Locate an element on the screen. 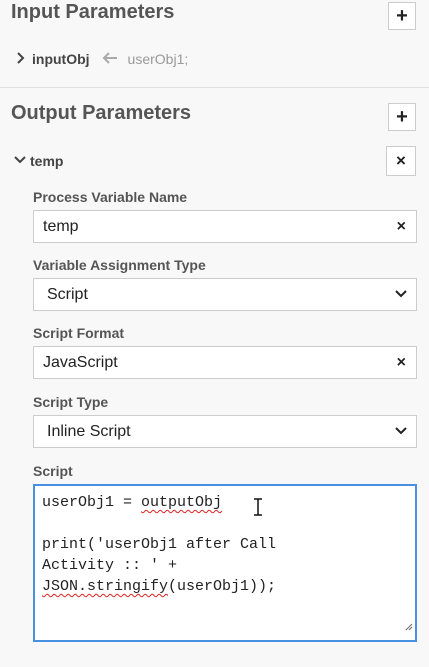  variable-assignment-type-label: Variable Assignment Type is located at coordinates (119, 265).